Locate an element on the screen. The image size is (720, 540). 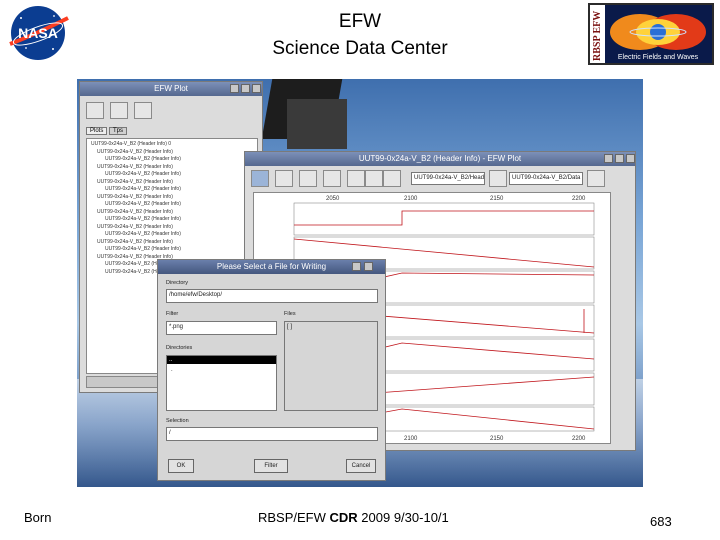
selection-label: Selection is located at coordinates (177, 421).